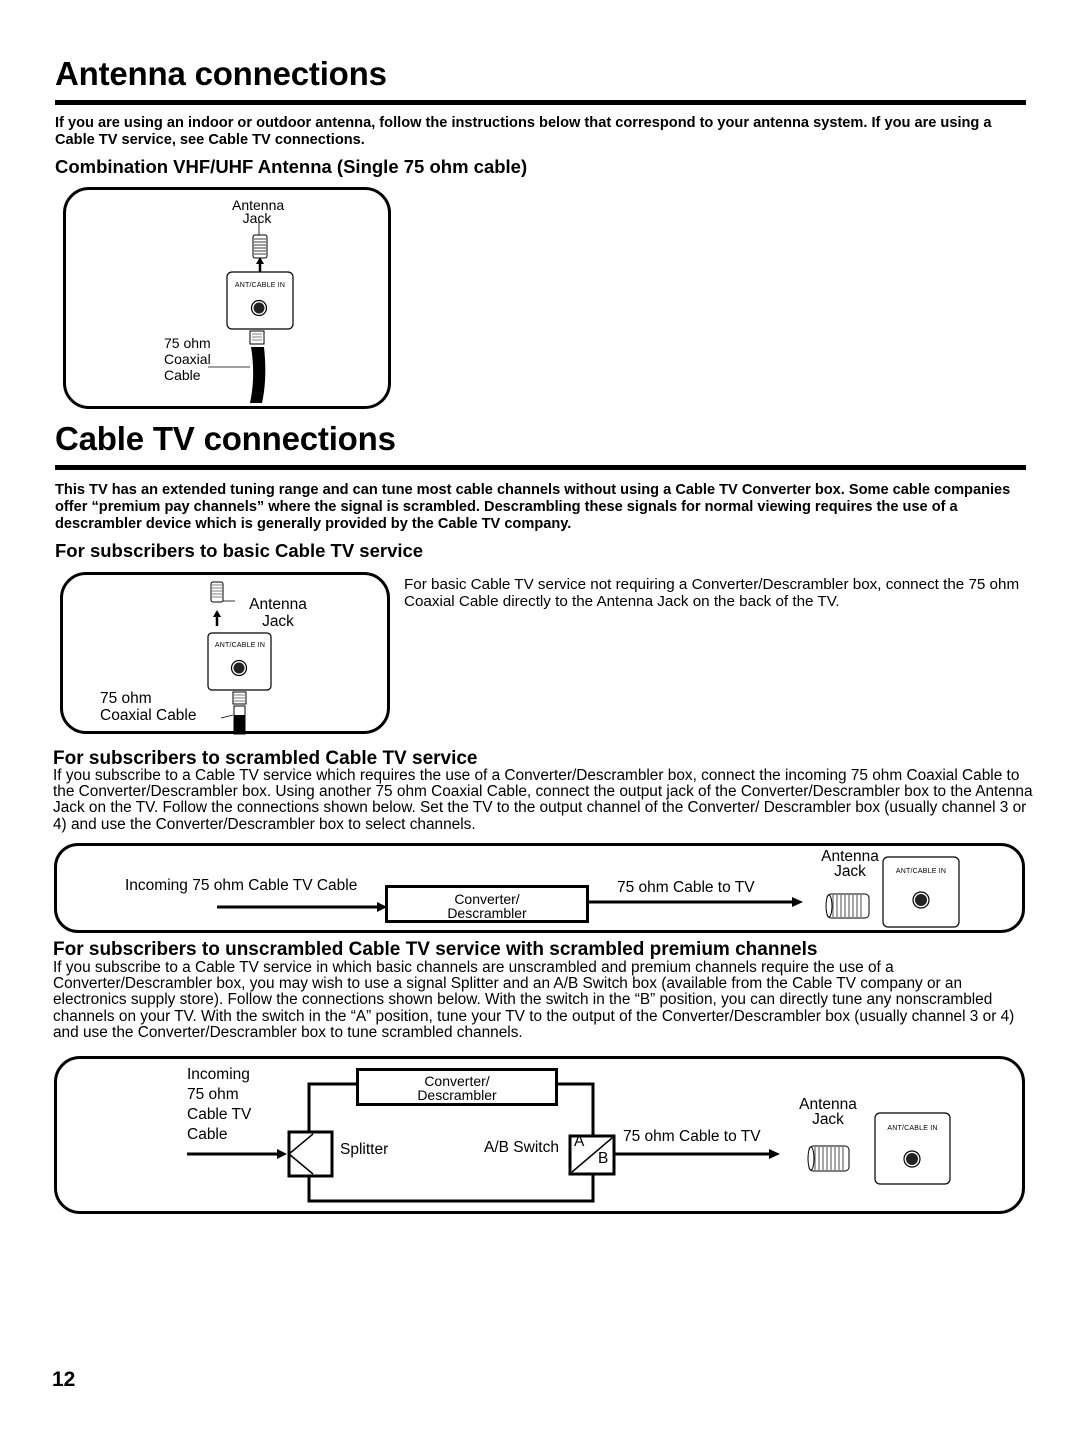 This screenshot has height=1439, width=1080. I want to click on switch-position-a: A, so click(579, 1141).